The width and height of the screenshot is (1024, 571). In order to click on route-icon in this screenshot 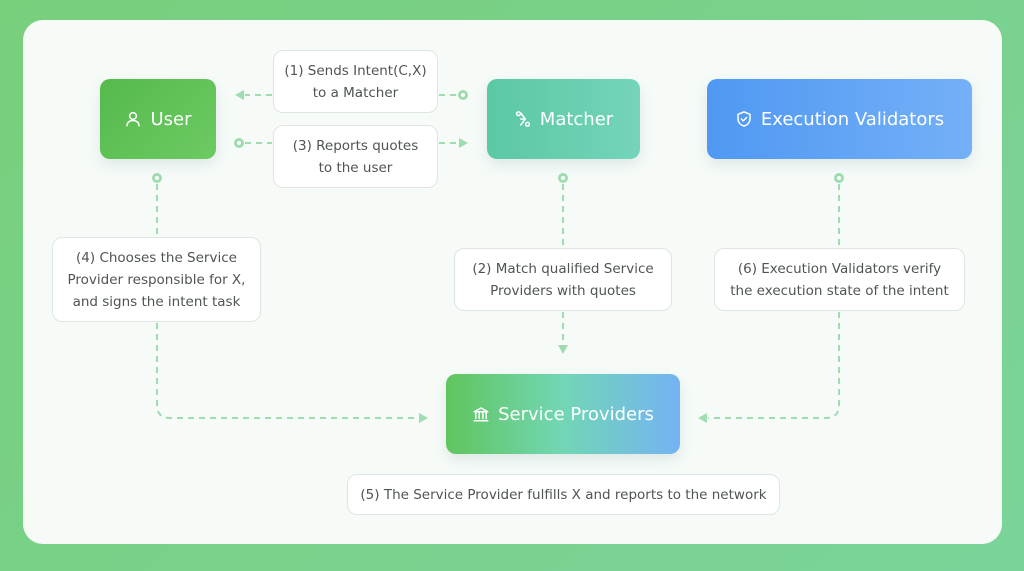, I will do `click(522, 119)`.